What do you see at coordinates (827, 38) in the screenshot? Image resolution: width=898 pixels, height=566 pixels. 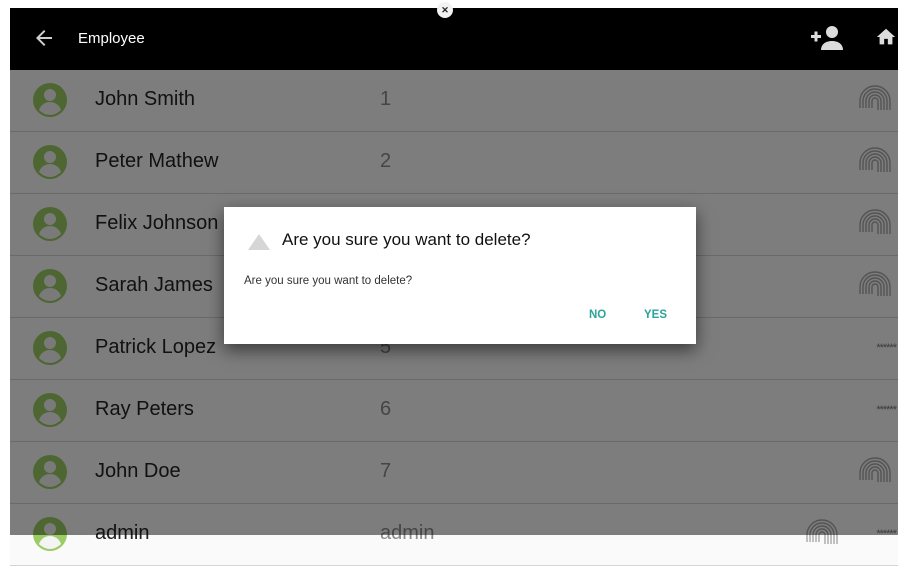 I see `add-user-icon` at bounding box center [827, 38].